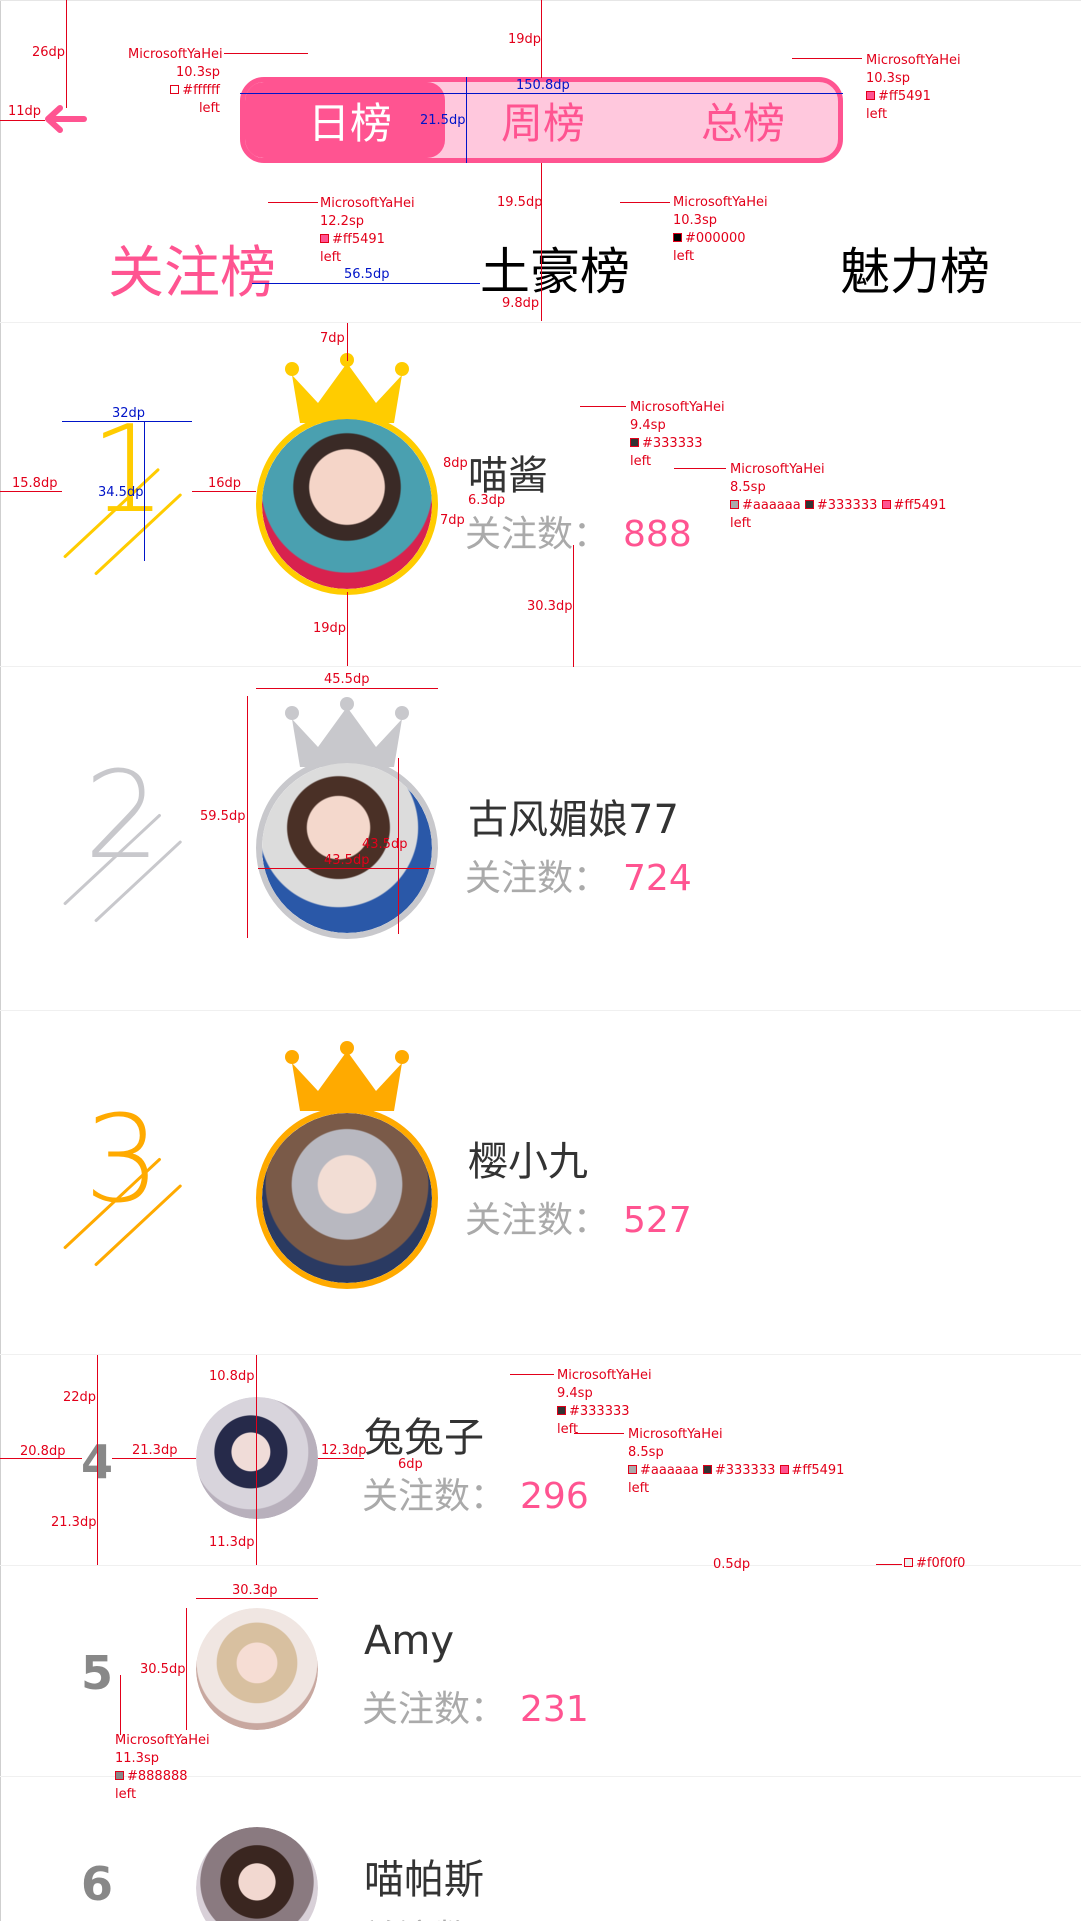  I want to click on user-name: 古风媚娘77, so click(573, 820).